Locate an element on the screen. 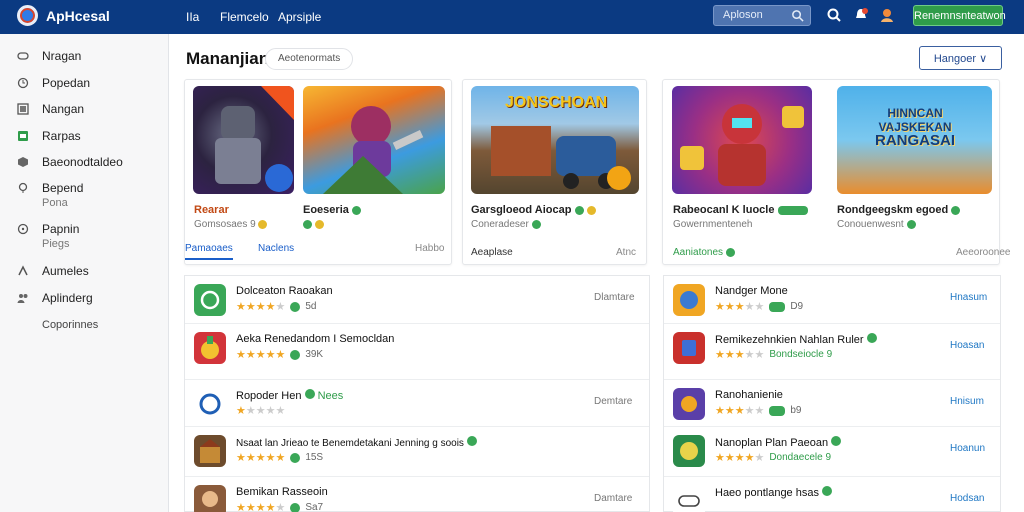  row-action: Dlamtare is located at coordinates (614, 297).